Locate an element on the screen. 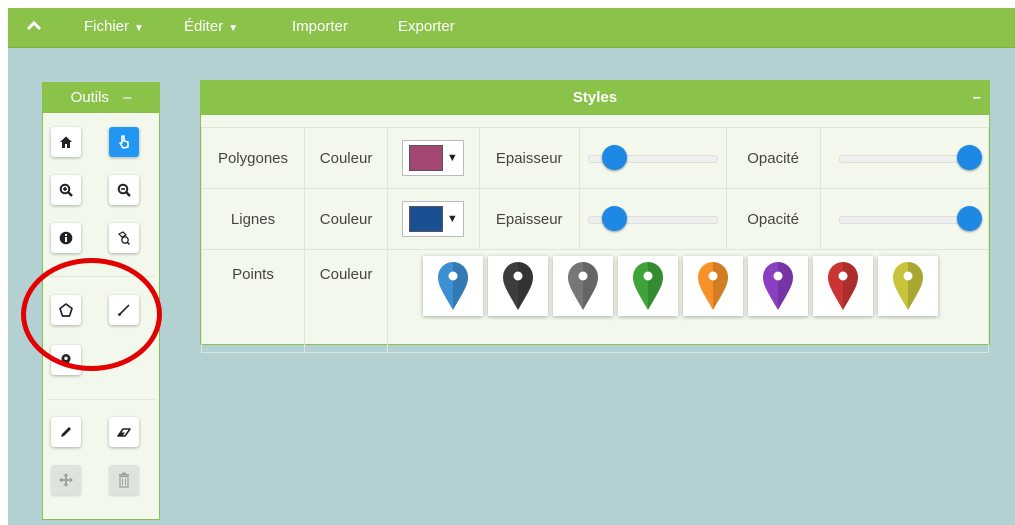  trash-icon is located at coordinates (124, 480).